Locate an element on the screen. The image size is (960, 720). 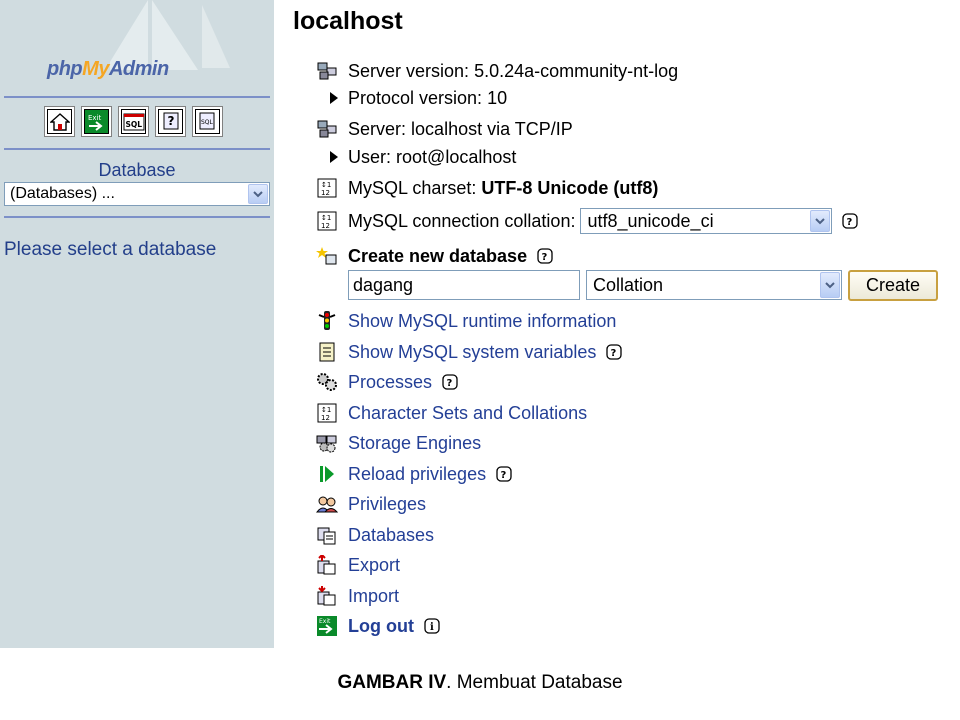
link-show-mysql-runtime-information: Show MySQL runtime information is located at coordinates (482, 321).